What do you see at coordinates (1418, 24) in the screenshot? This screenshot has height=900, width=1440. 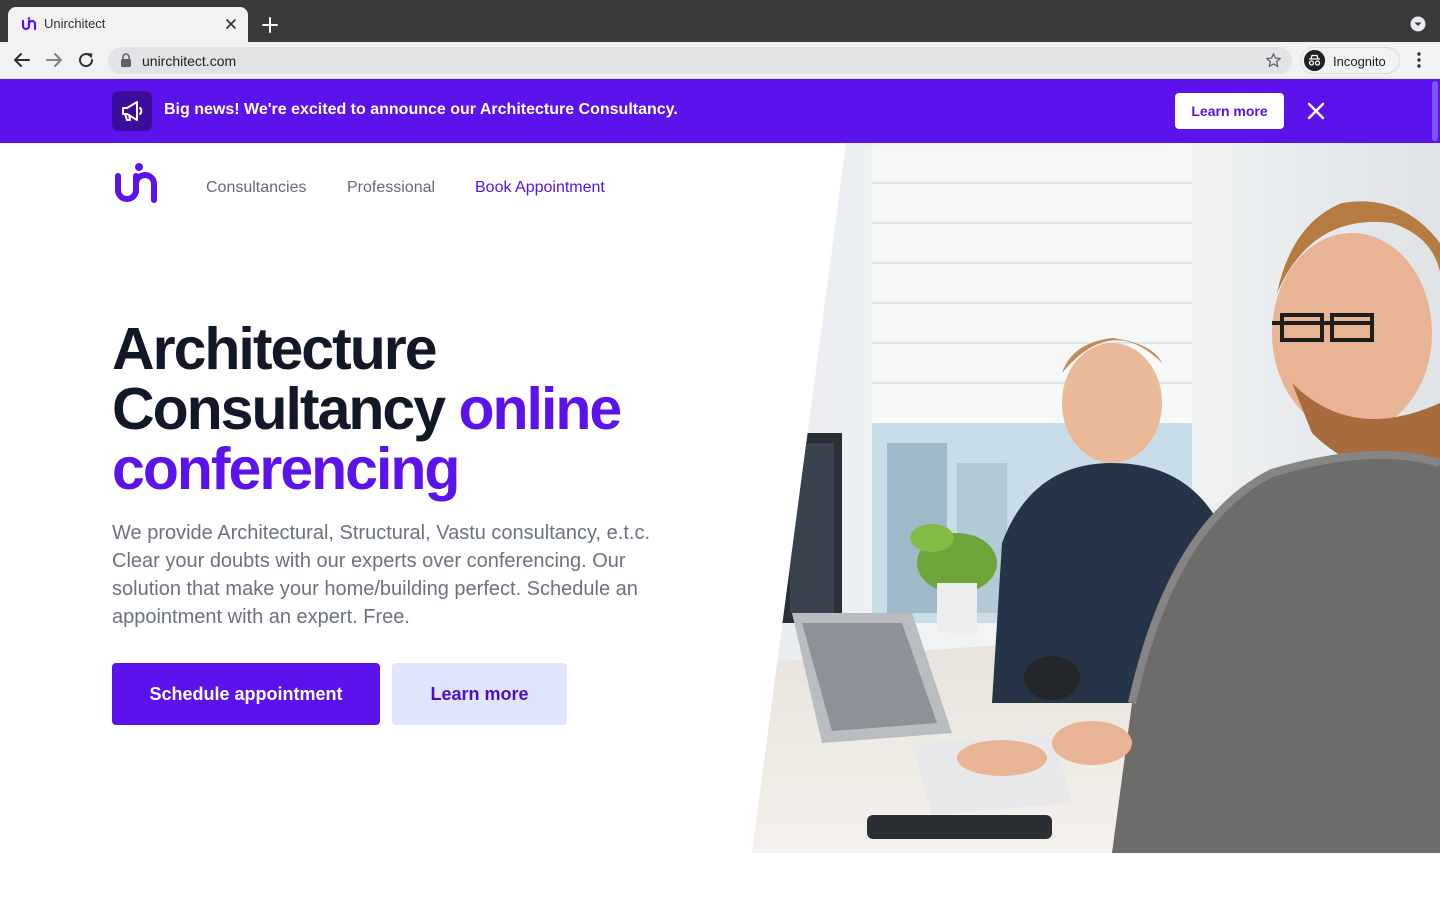 I see `tab-search-icon` at bounding box center [1418, 24].